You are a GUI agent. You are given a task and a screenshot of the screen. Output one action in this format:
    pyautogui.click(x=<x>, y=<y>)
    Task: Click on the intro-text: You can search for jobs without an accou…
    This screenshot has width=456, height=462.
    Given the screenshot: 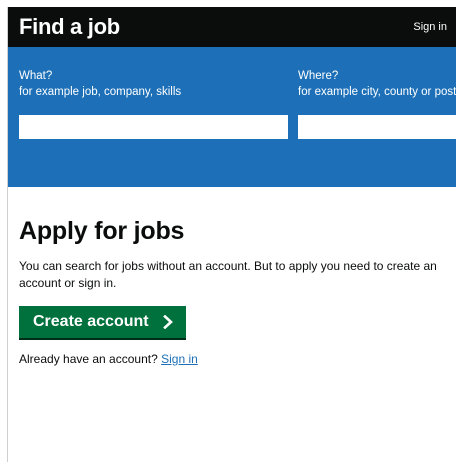 What is the action you would take?
    pyautogui.click(x=228, y=274)
    